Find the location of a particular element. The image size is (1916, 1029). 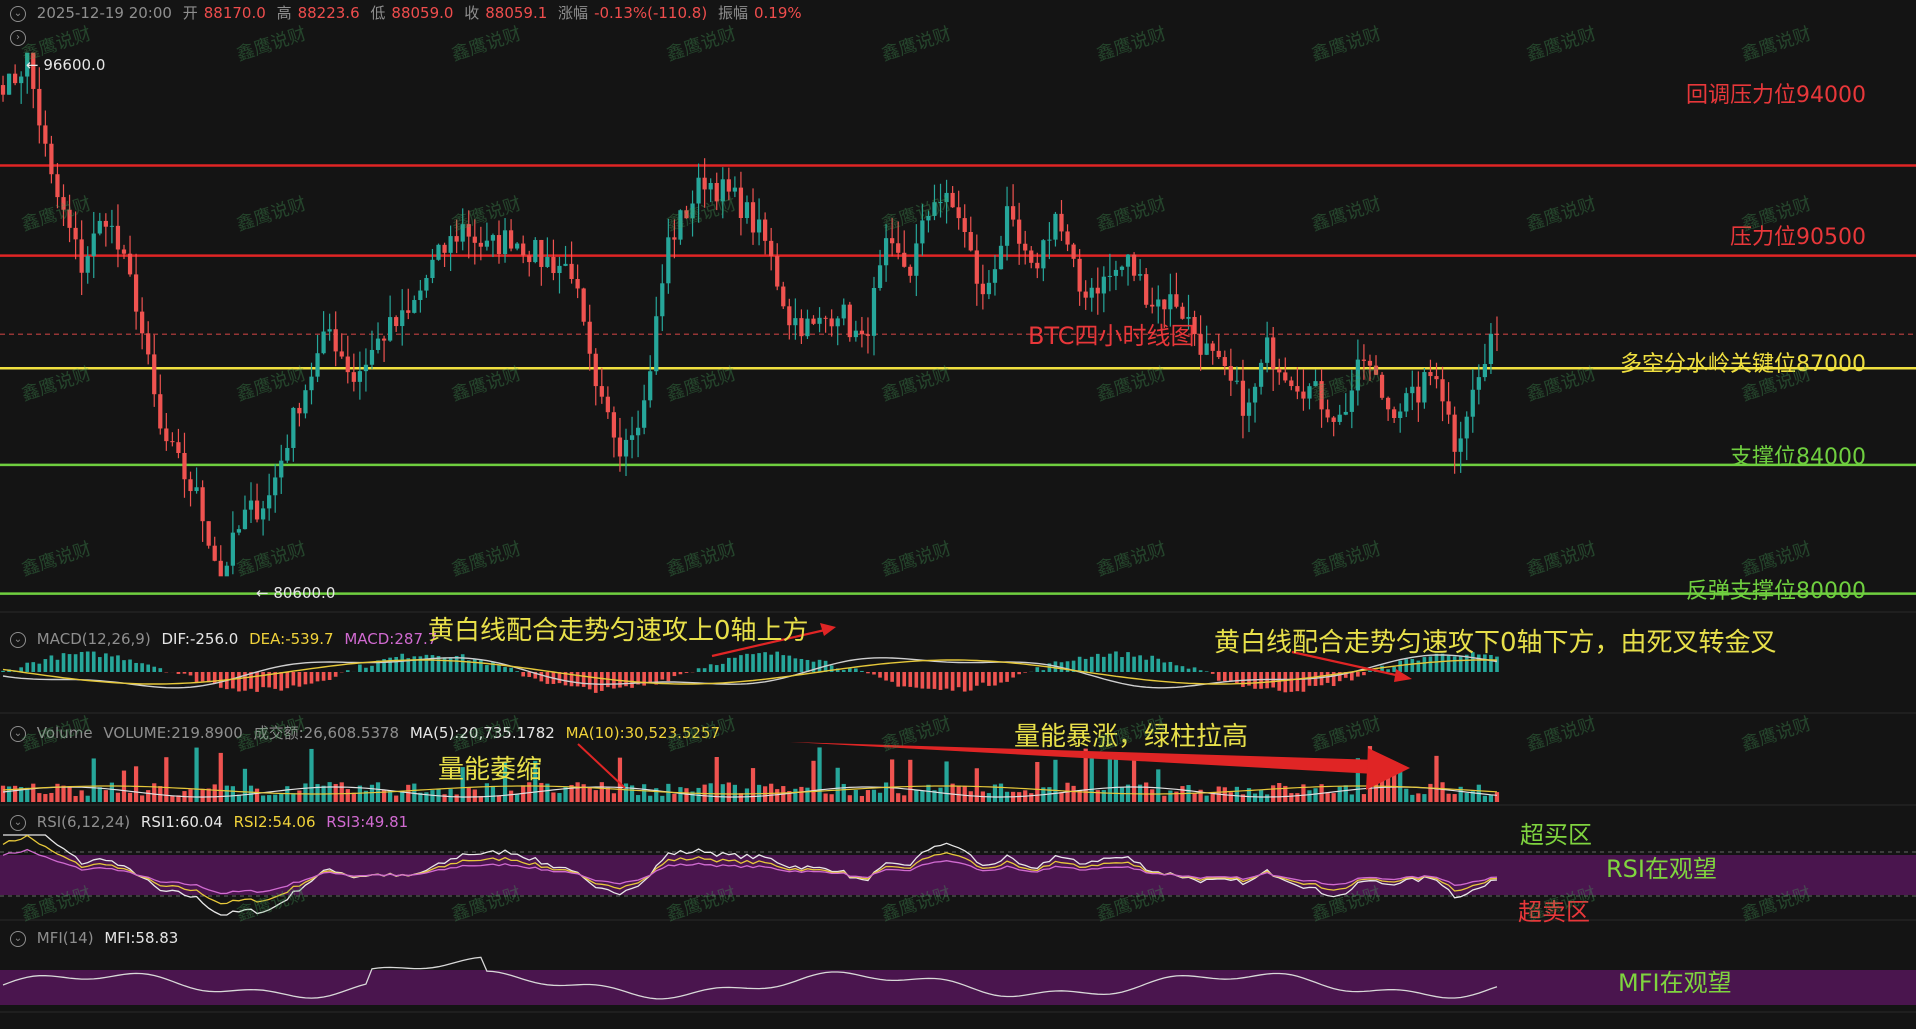

chevron-right-icon: › is located at coordinates (18, 37).